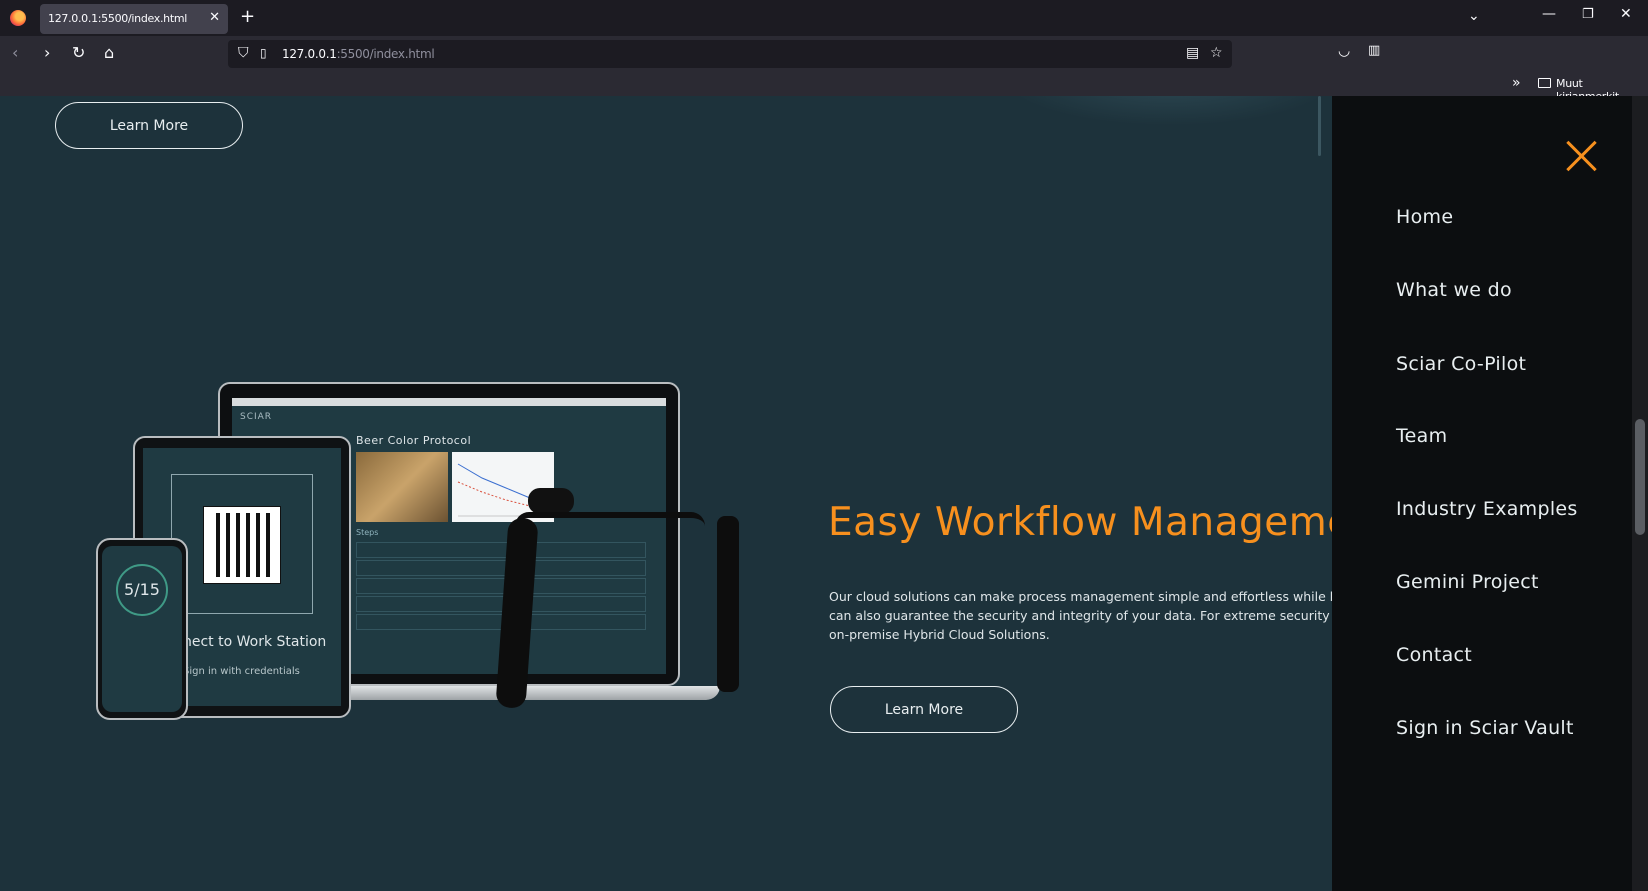  I want to click on restore-icon: ❐, so click(1588, 14).